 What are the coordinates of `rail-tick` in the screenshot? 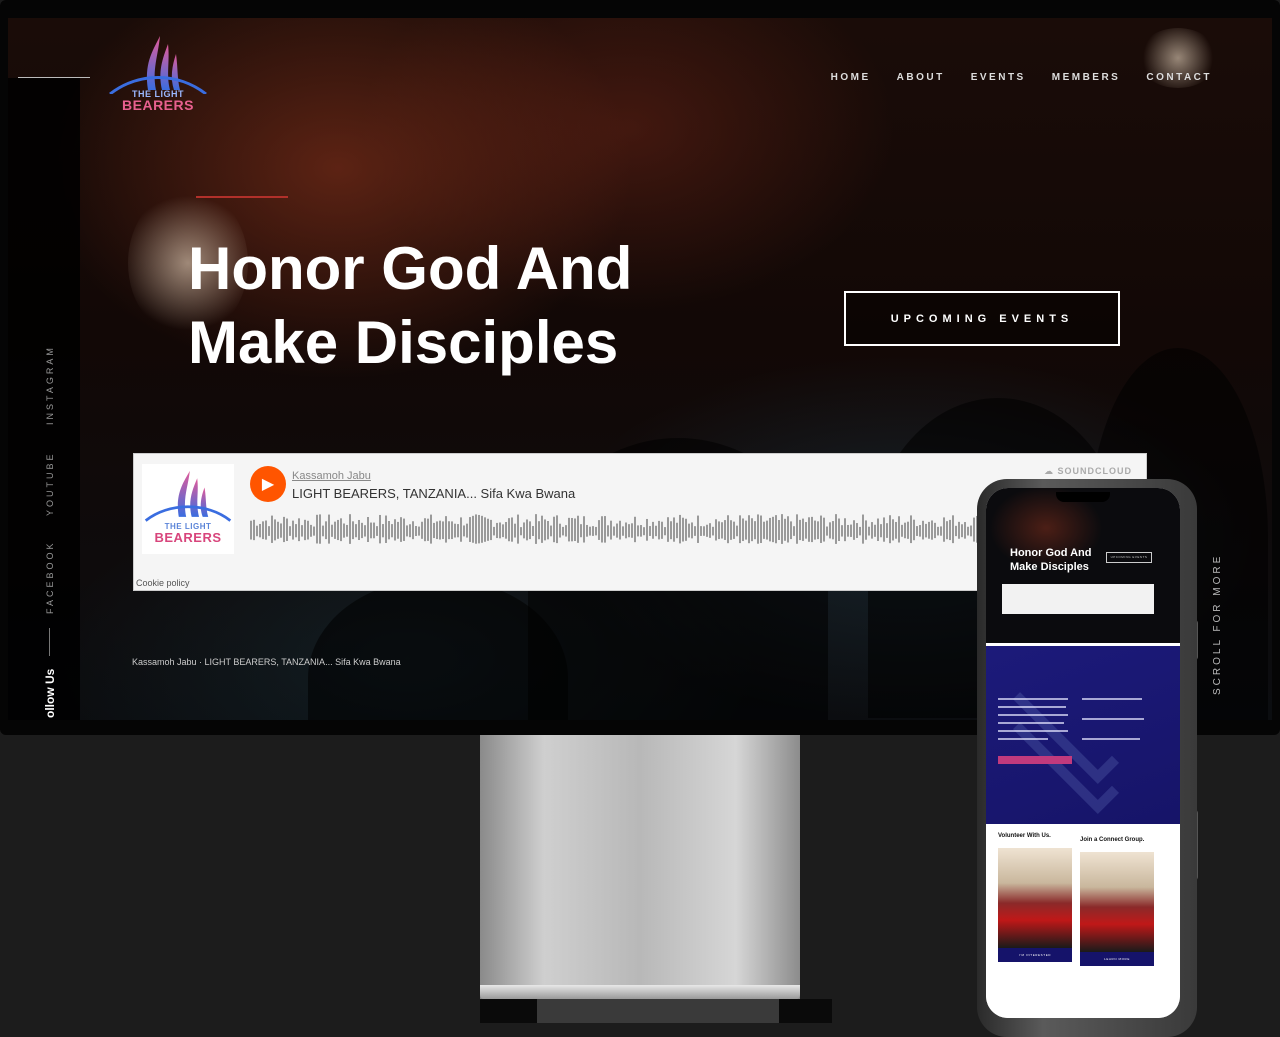 It's located at (49, 642).